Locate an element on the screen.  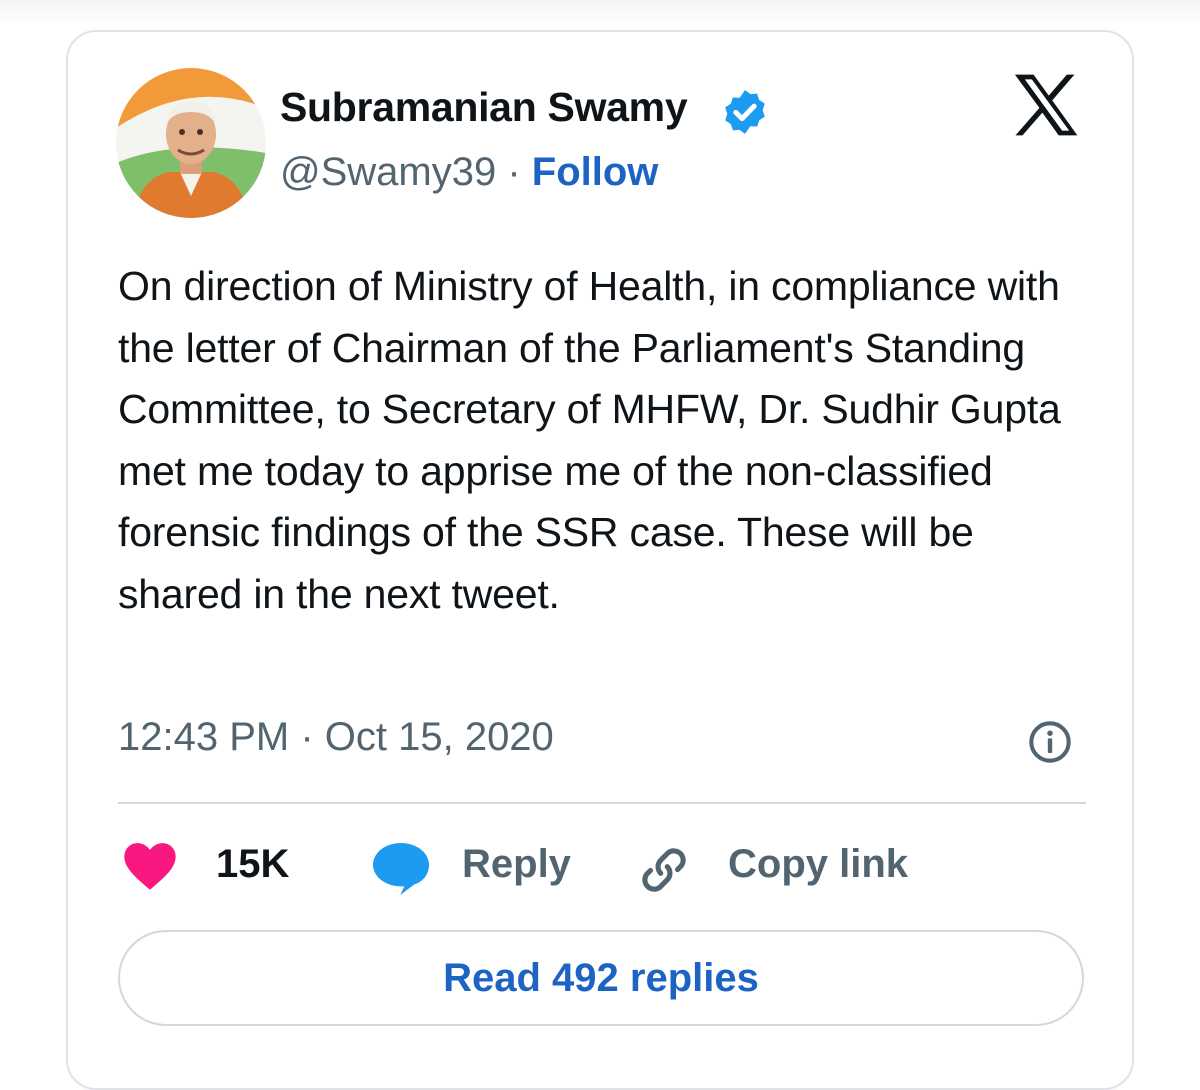
handle-row: @Swamy39 · Follow is located at coordinates (469, 172).